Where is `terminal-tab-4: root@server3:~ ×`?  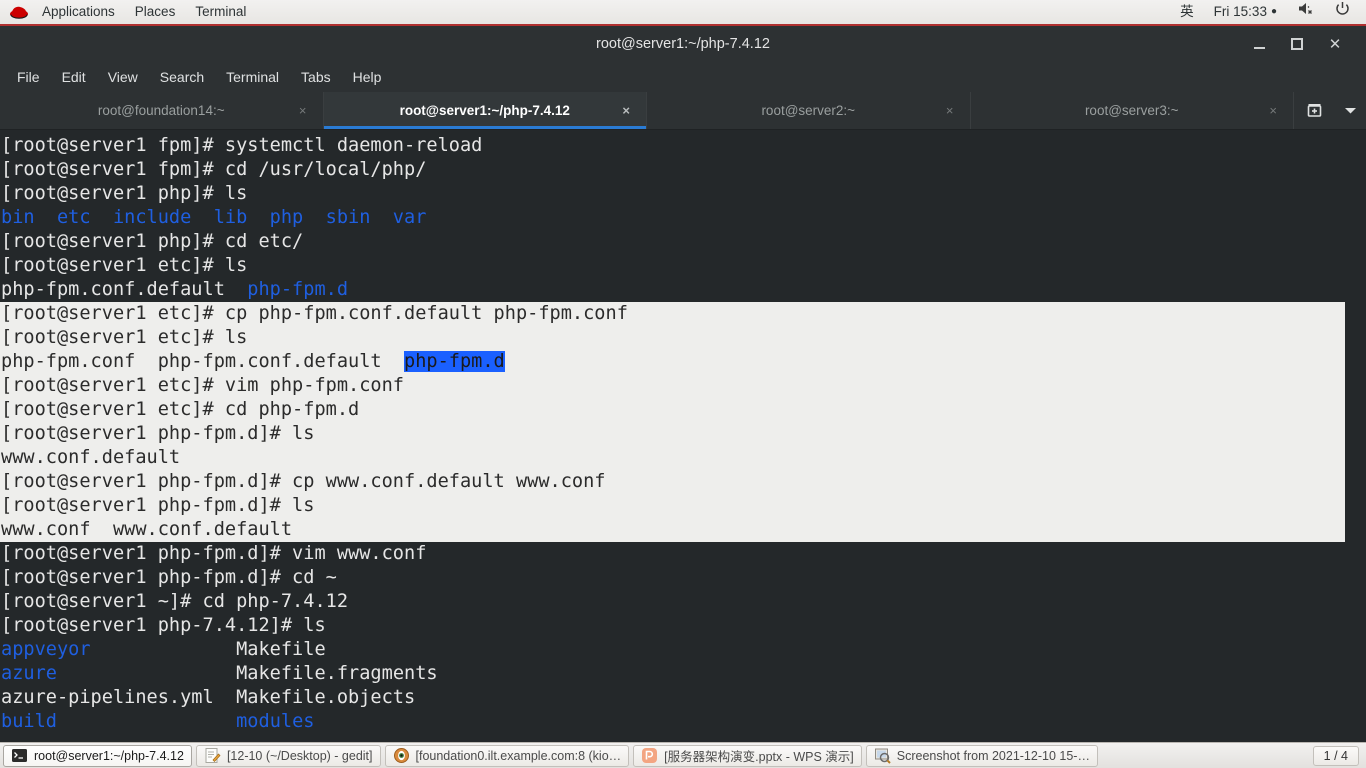 terminal-tab-4: root@server3:~ × is located at coordinates (1132, 110).